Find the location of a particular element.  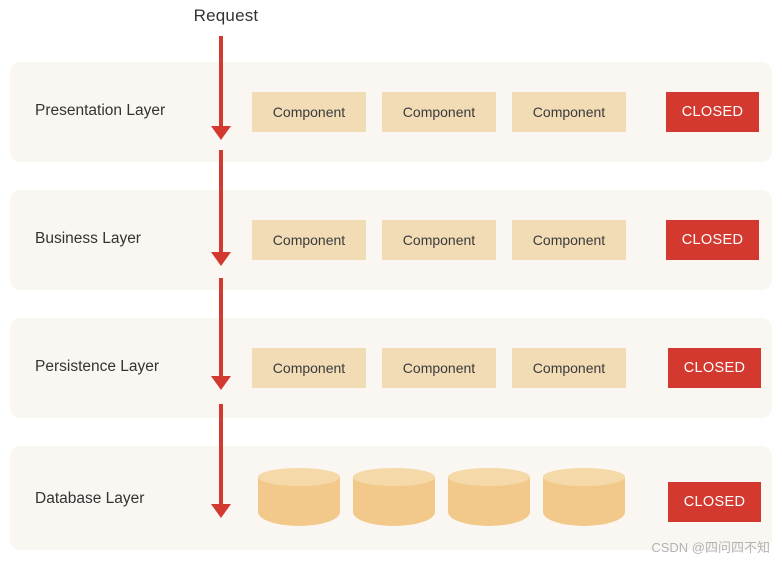

layer-title-persistence: Persistence Layer is located at coordinates (97, 366).